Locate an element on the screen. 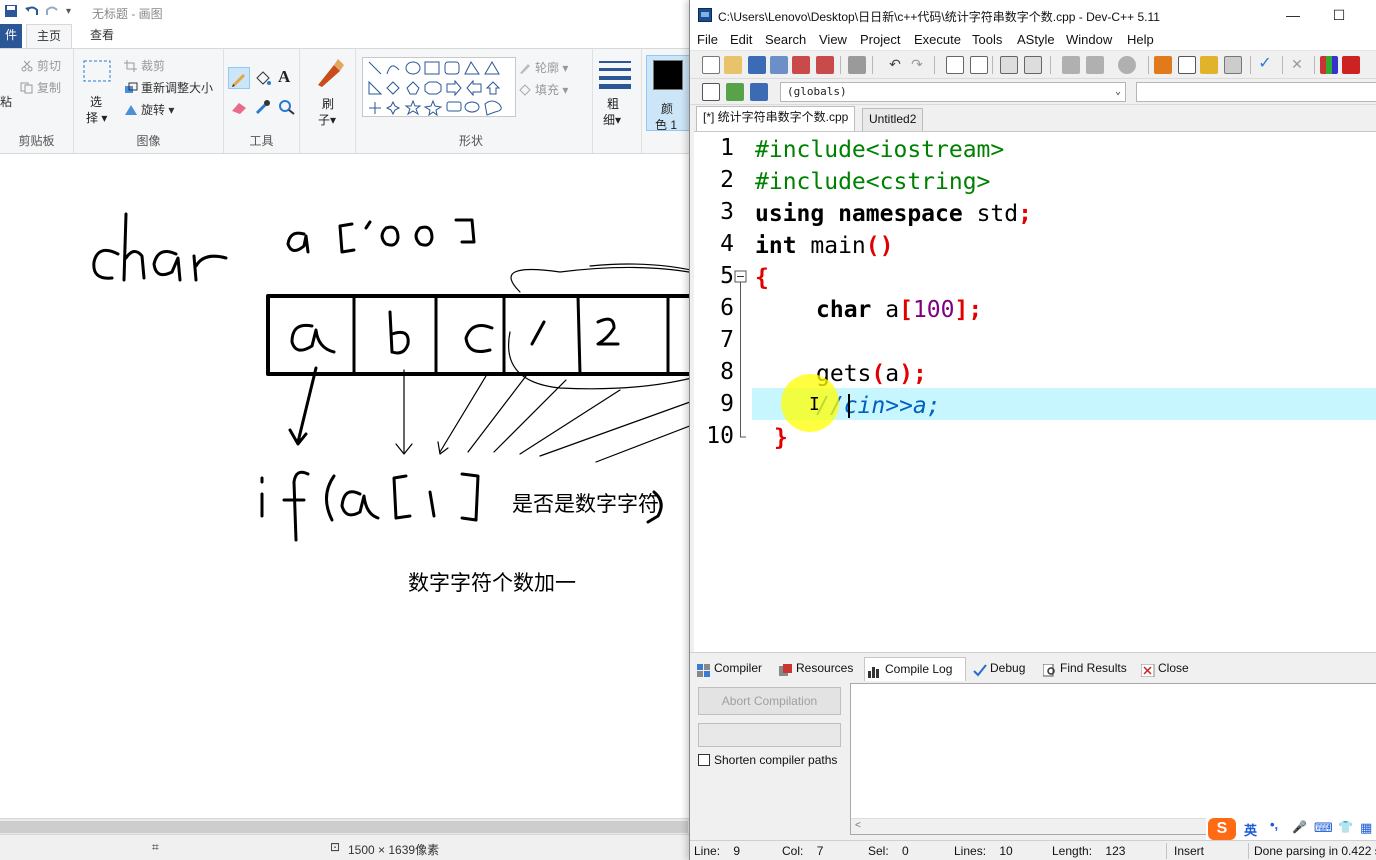 This screenshot has width=1376, height=860. fold-minus-icon is located at coordinates (741, 302).